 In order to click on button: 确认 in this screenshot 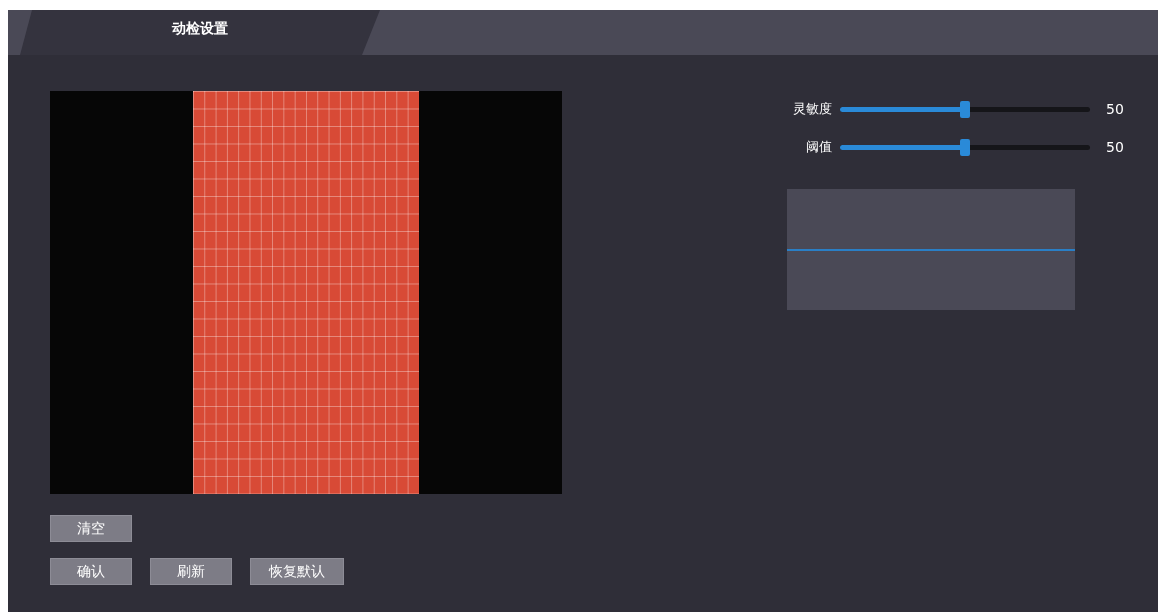, I will do `click(91, 571)`.